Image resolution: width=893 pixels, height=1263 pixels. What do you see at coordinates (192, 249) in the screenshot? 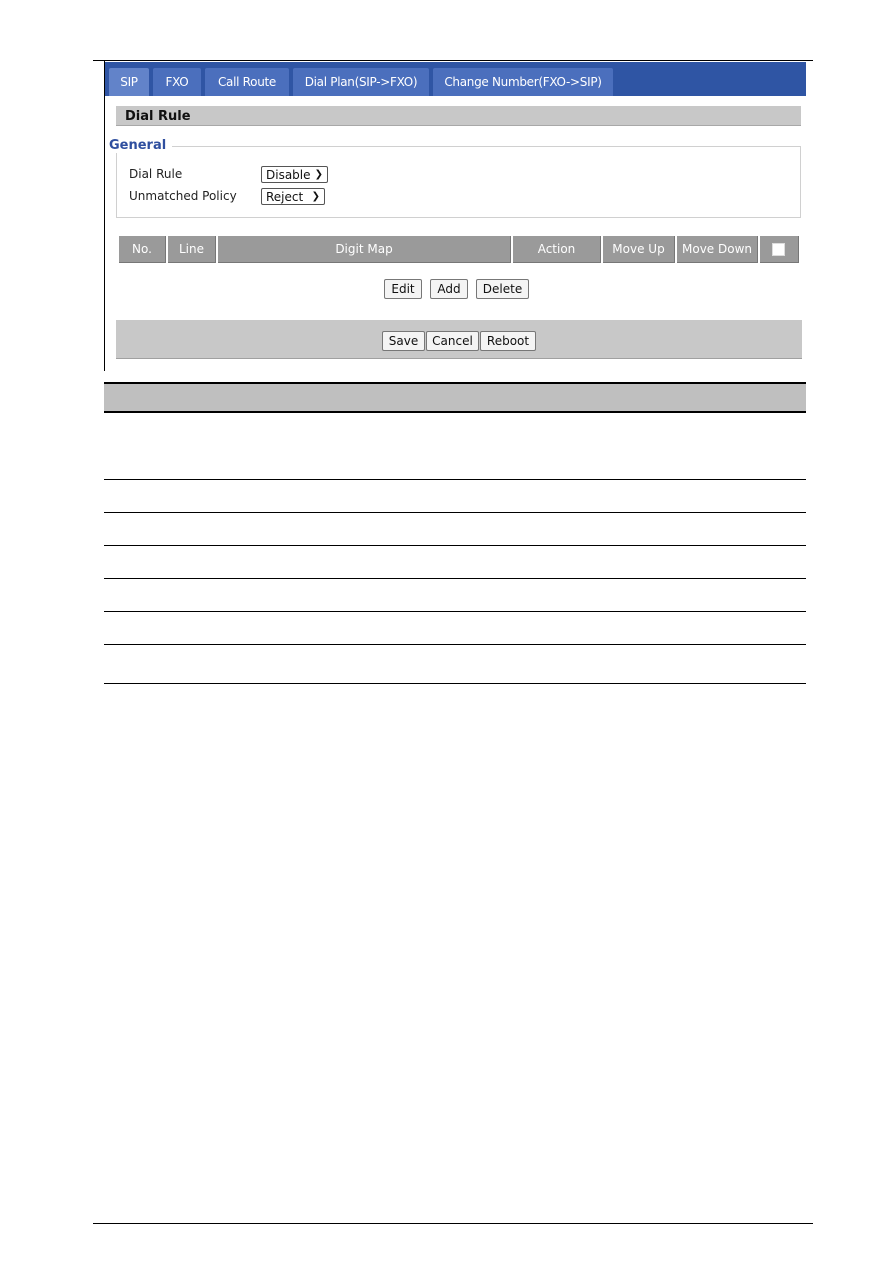
I see `column-header-line: Line` at bounding box center [192, 249].